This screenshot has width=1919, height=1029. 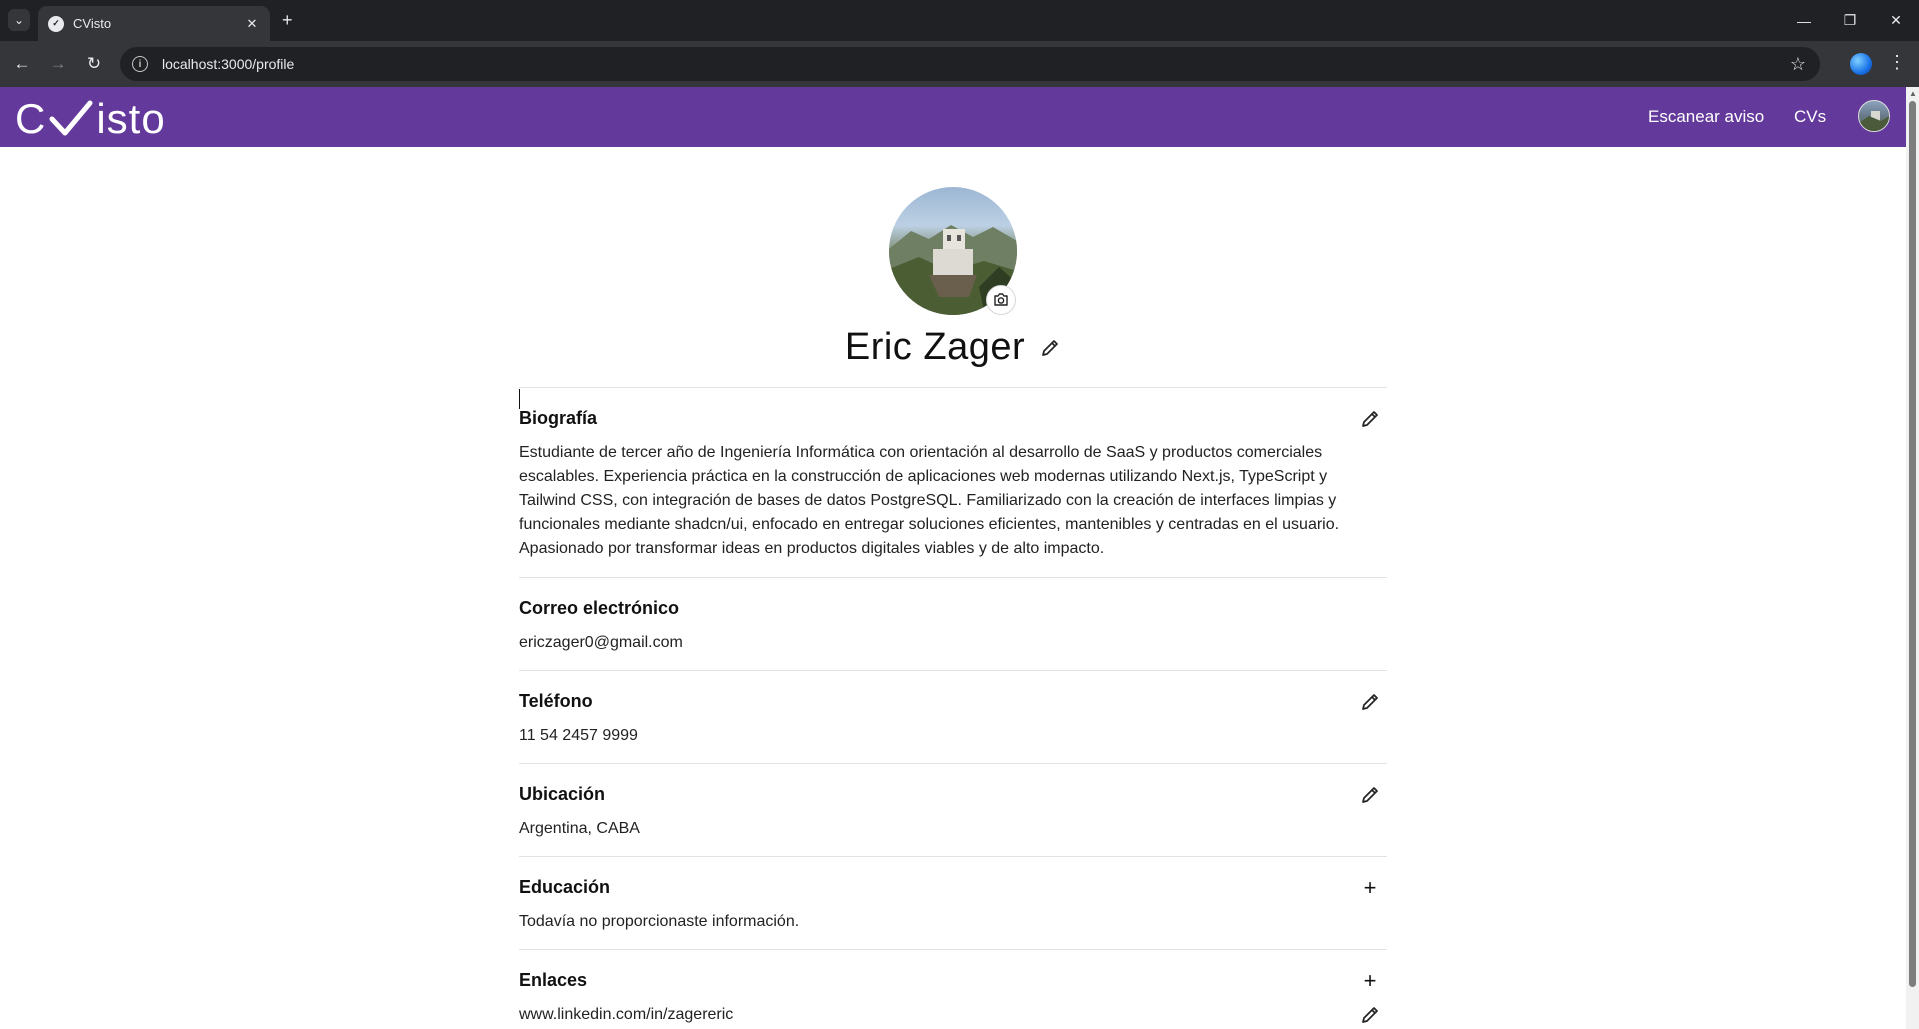 What do you see at coordinates (601, 642) in the screenshot?
I see `email-value: ericzager0@gmail.com` at bounding box center [601, 642].